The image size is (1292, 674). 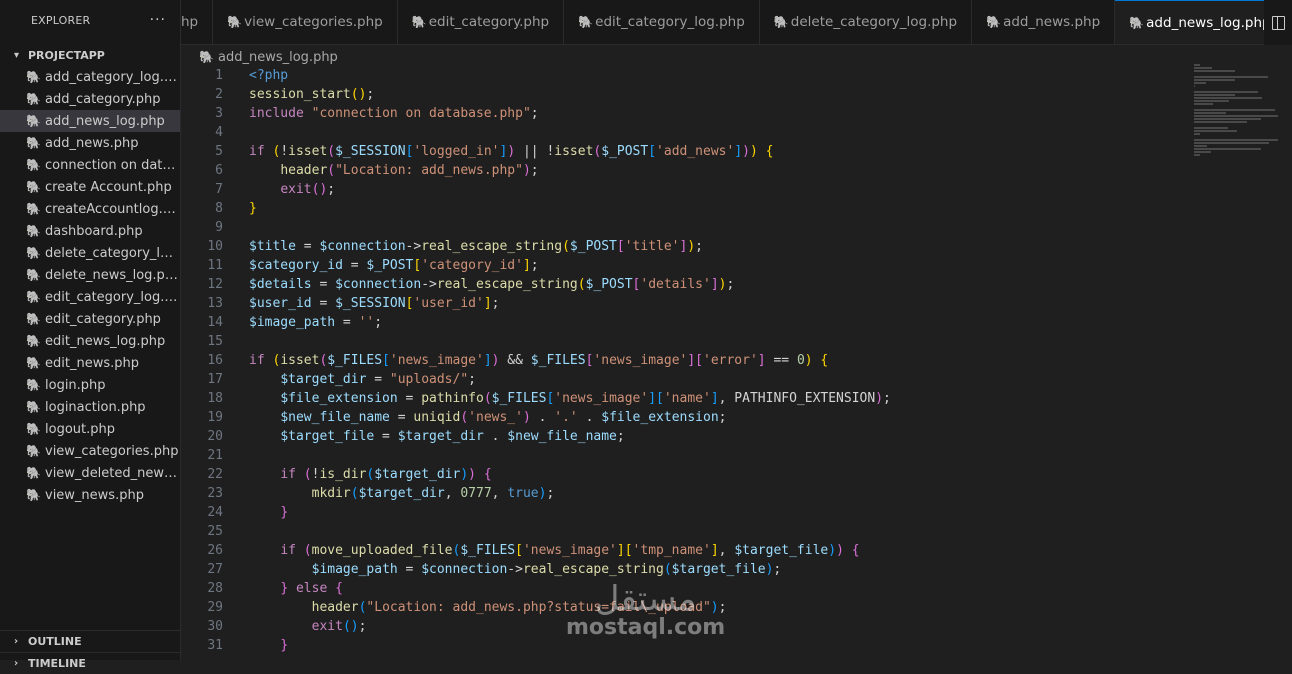 I want to click on minimap, so click(x=1236, y=114).